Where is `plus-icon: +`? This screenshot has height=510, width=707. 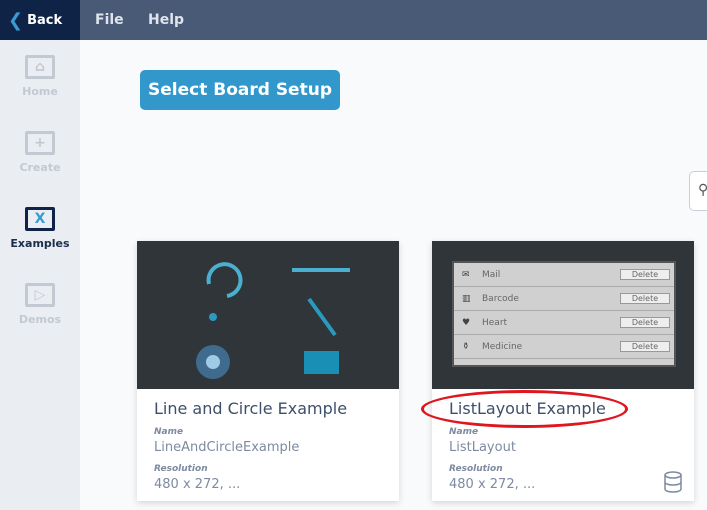 plus-icon: + is located at coordinates (40, 143).